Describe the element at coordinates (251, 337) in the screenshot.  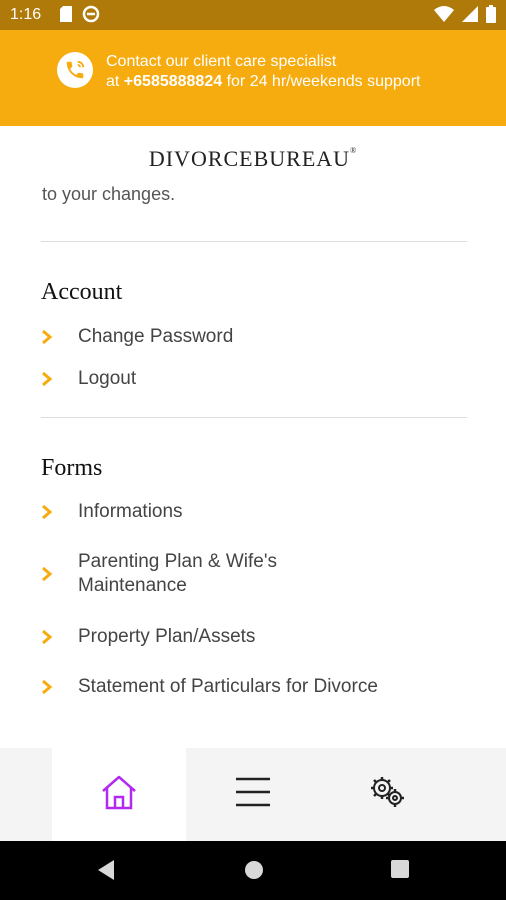
I see `change-password-item: Change Password` at that location.